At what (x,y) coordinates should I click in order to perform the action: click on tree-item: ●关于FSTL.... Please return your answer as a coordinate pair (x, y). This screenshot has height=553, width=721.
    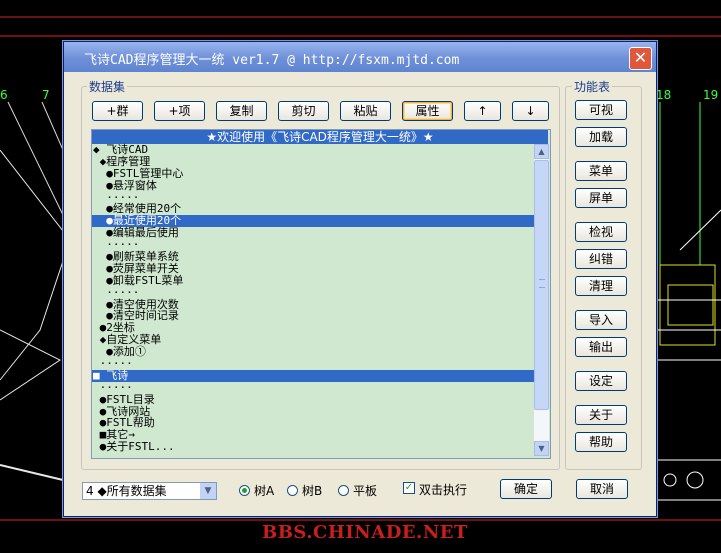
    Looking at the image, I should click on (313, 447).